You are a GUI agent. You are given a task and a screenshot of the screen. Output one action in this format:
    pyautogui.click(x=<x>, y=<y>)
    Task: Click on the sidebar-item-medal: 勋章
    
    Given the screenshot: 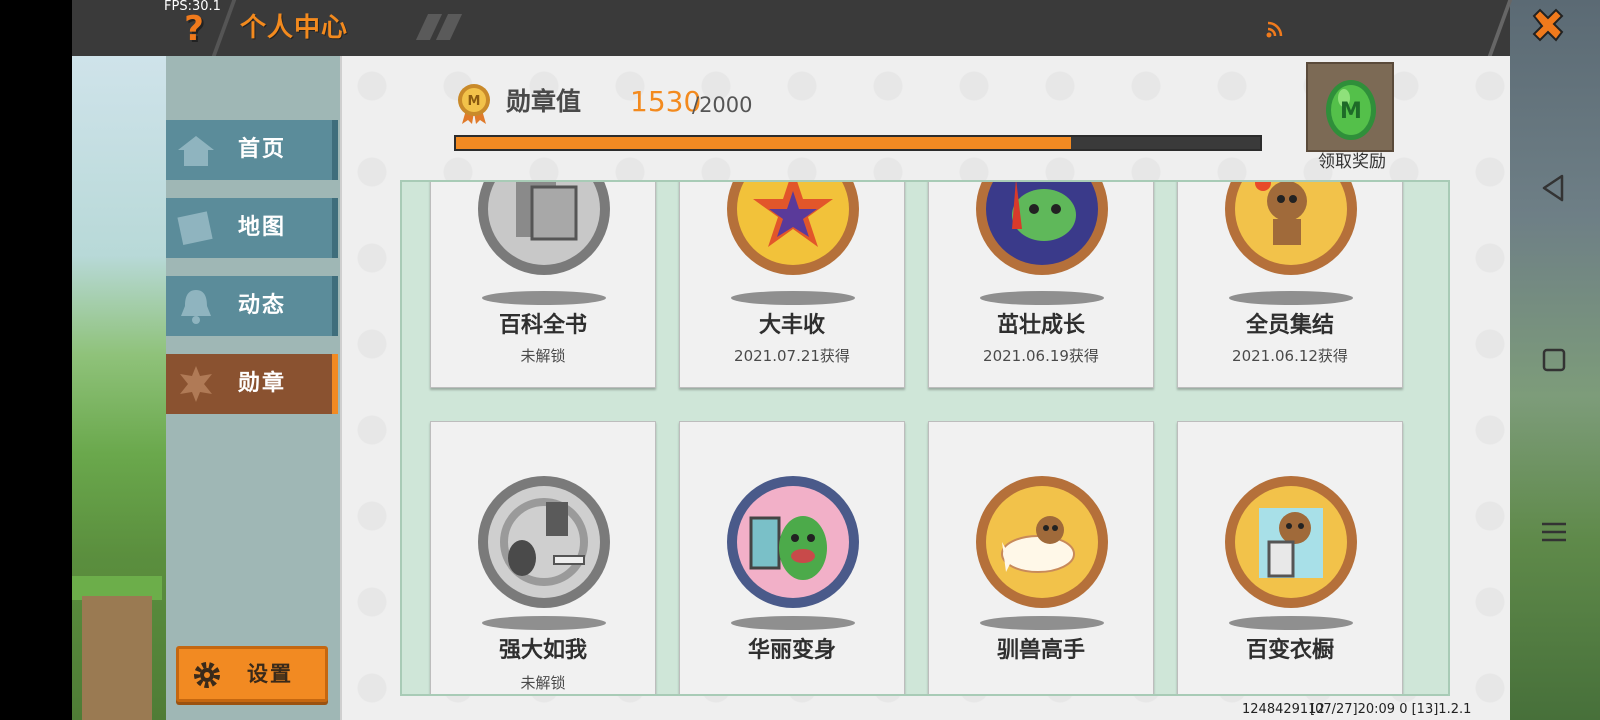 What is the action you would take?
    pyautogui.click(x=252, y=384)
    